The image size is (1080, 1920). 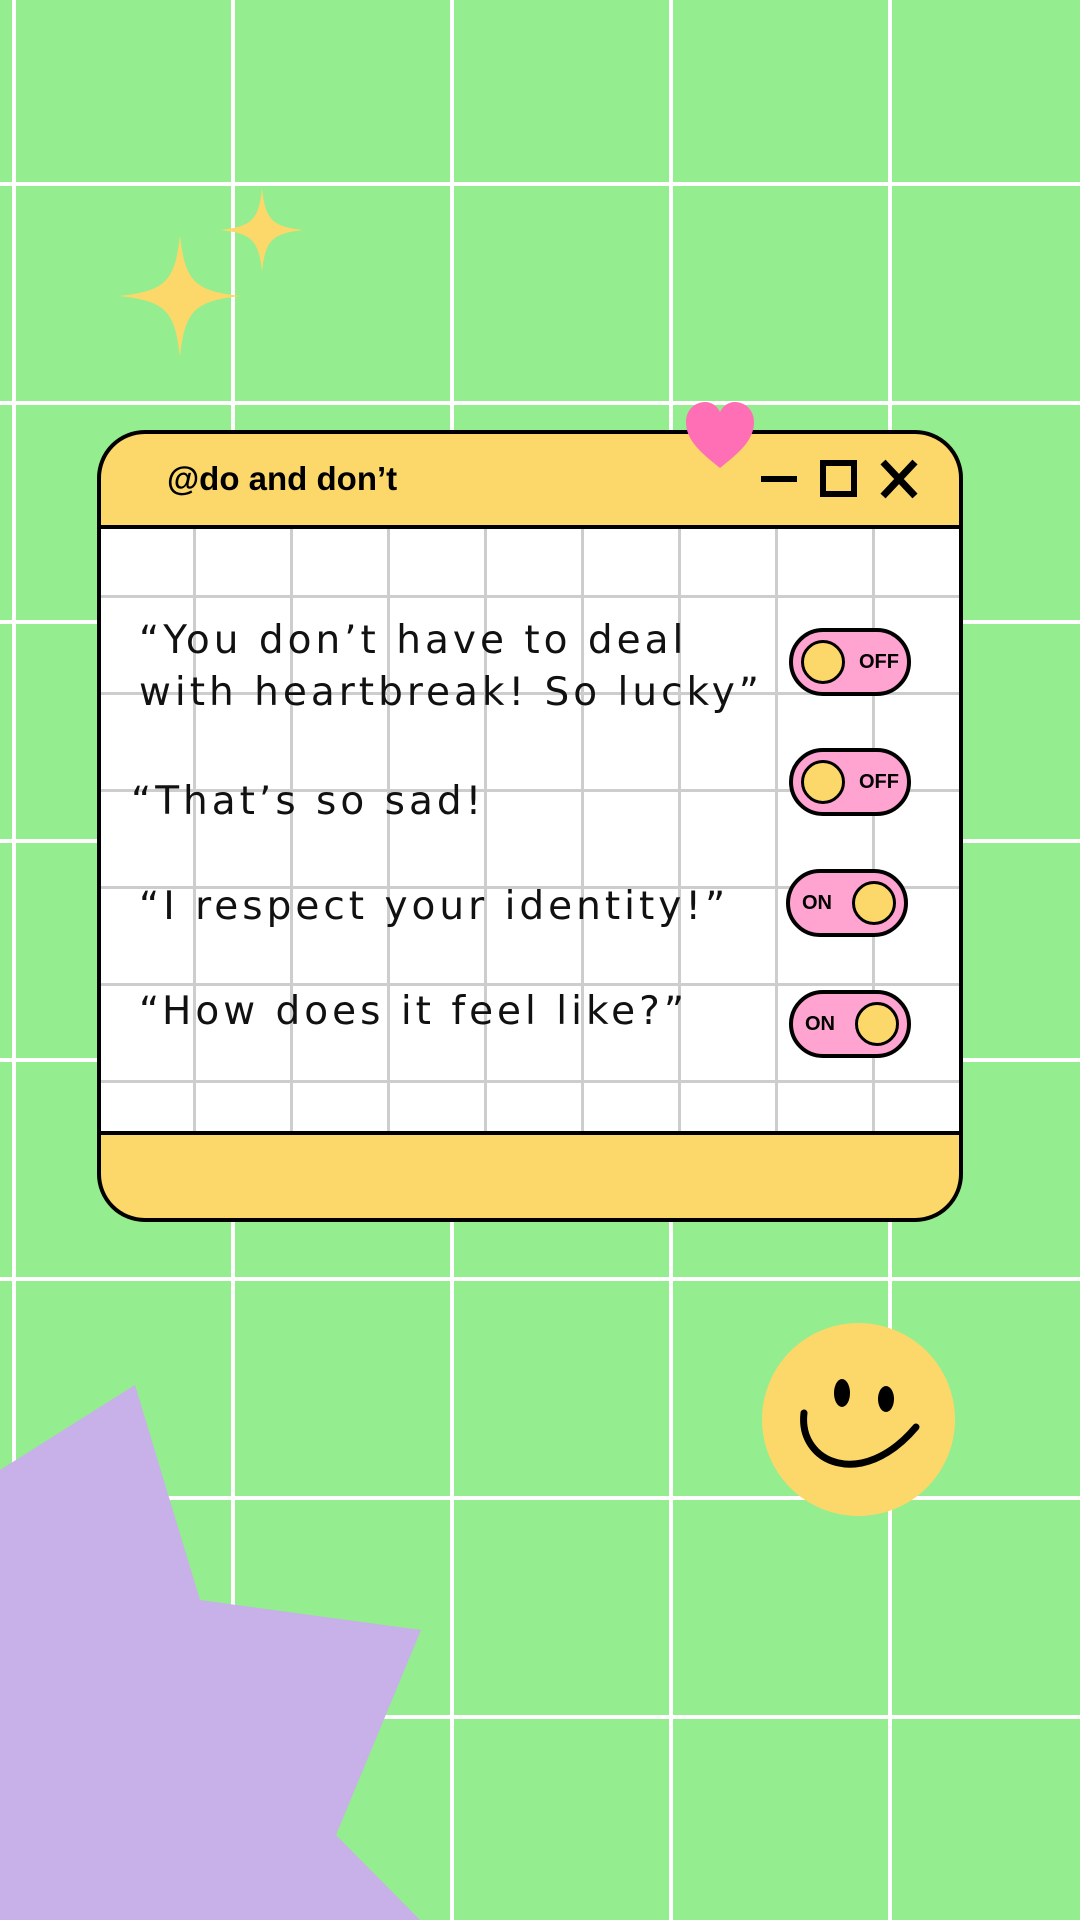 I want to click on toggle-switch-row-2: OFF, so click(x=850, y=782).